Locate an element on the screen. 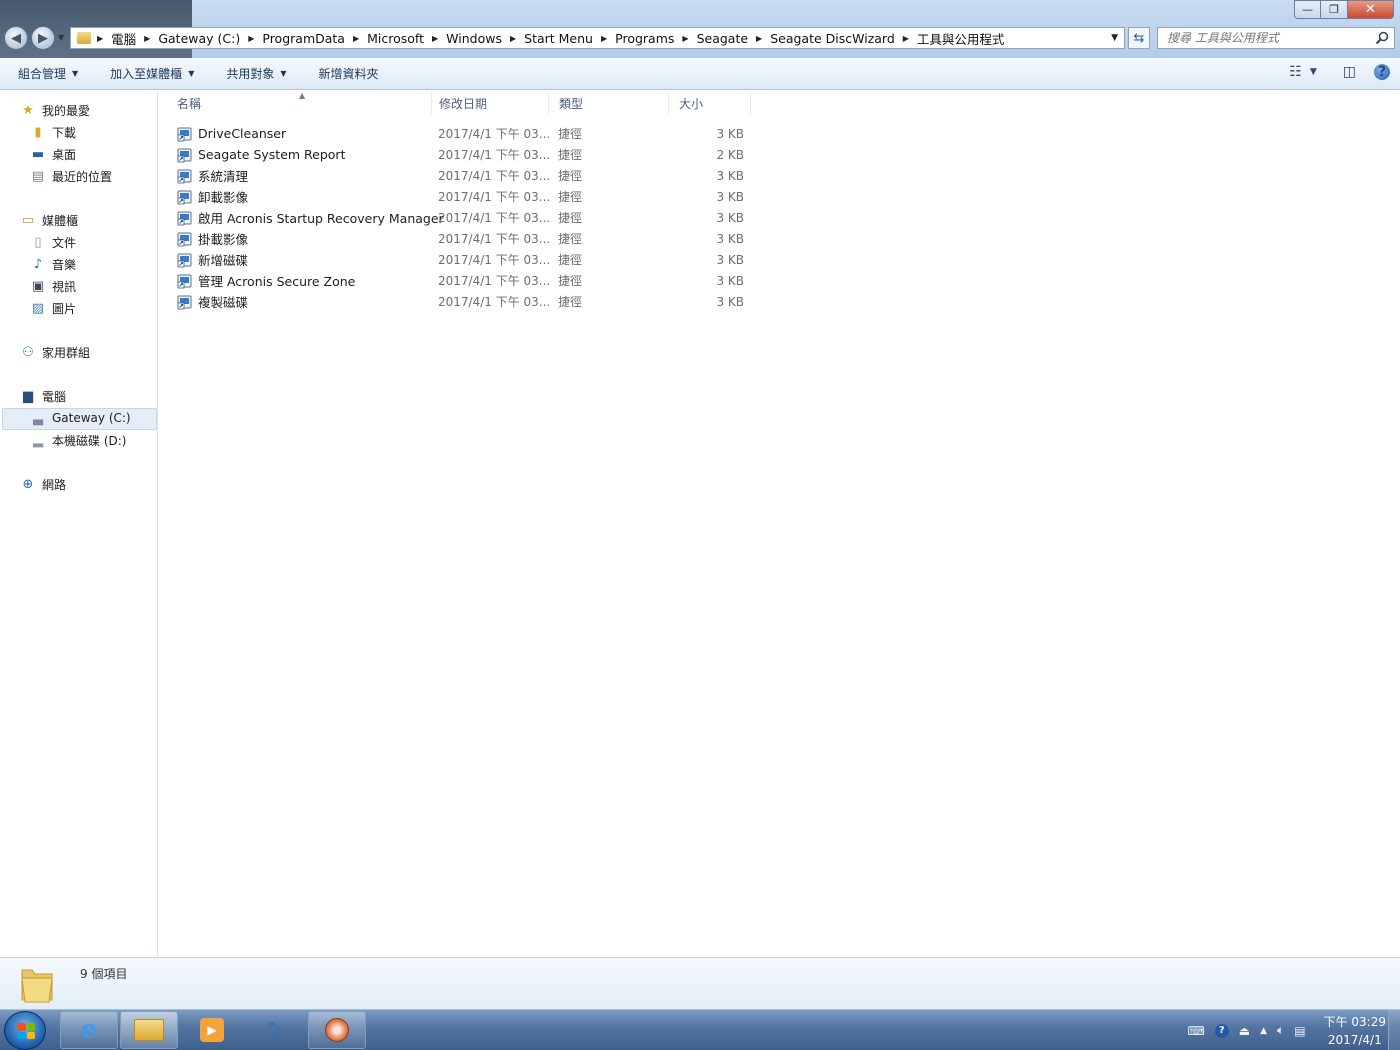 The image size is (1400, 1050). table-row: 複製磁碟 2017/4/1 下午 03... 捷徑 3 KB is located at coordinates (459, 301).